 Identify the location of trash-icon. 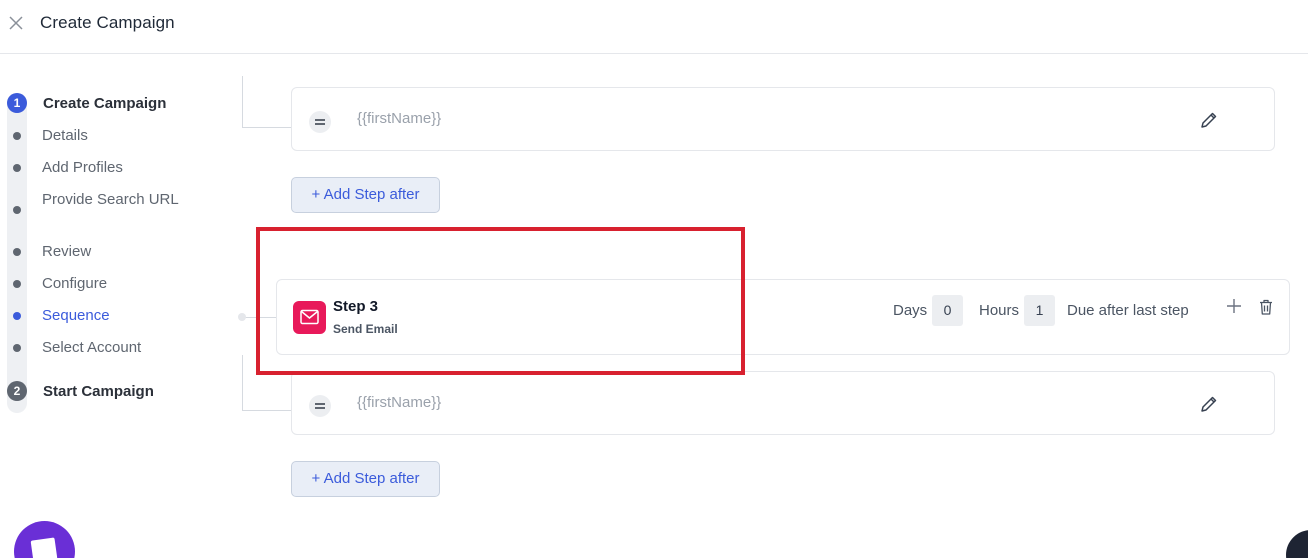
(1266, 307).